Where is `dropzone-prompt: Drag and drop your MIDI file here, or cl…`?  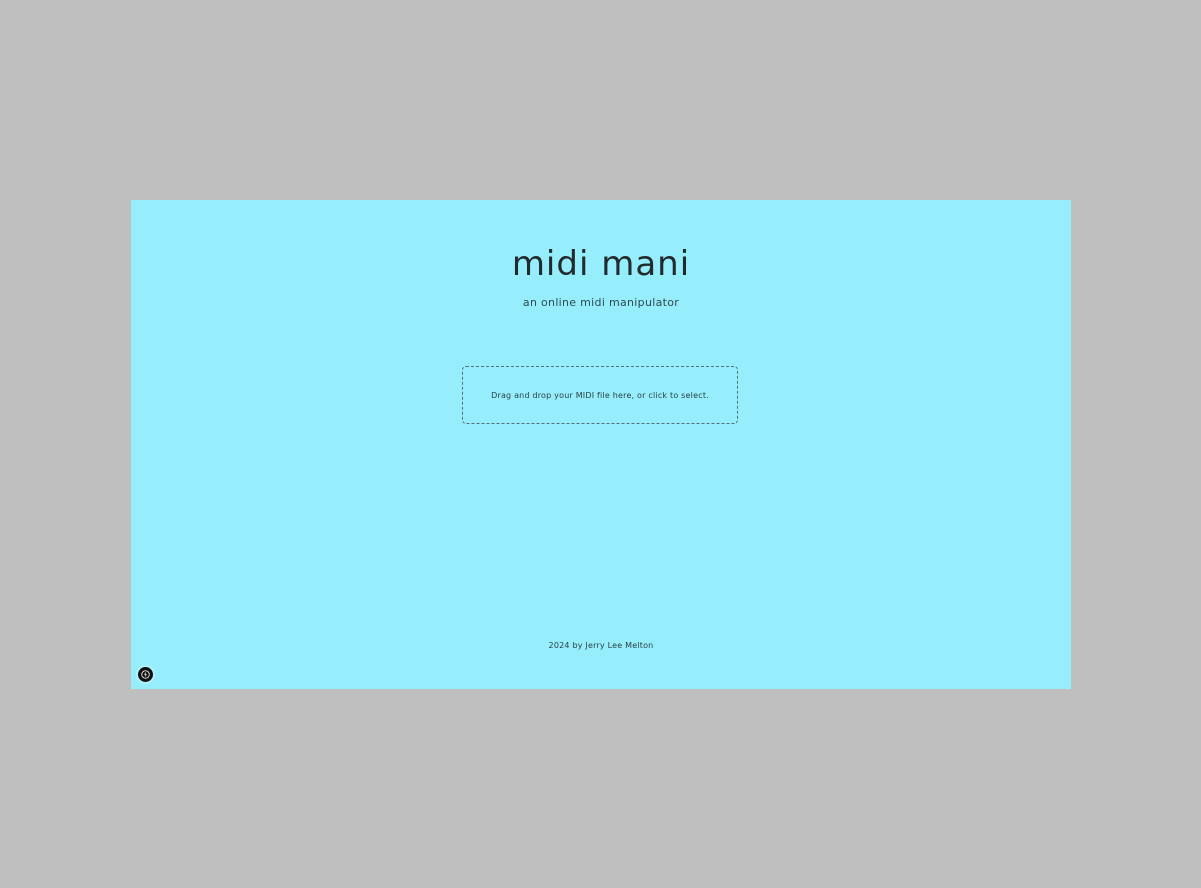
dropzone-prompt: Drag and drop your MIDI file here, or cl… is located at coordinates (600, 395).